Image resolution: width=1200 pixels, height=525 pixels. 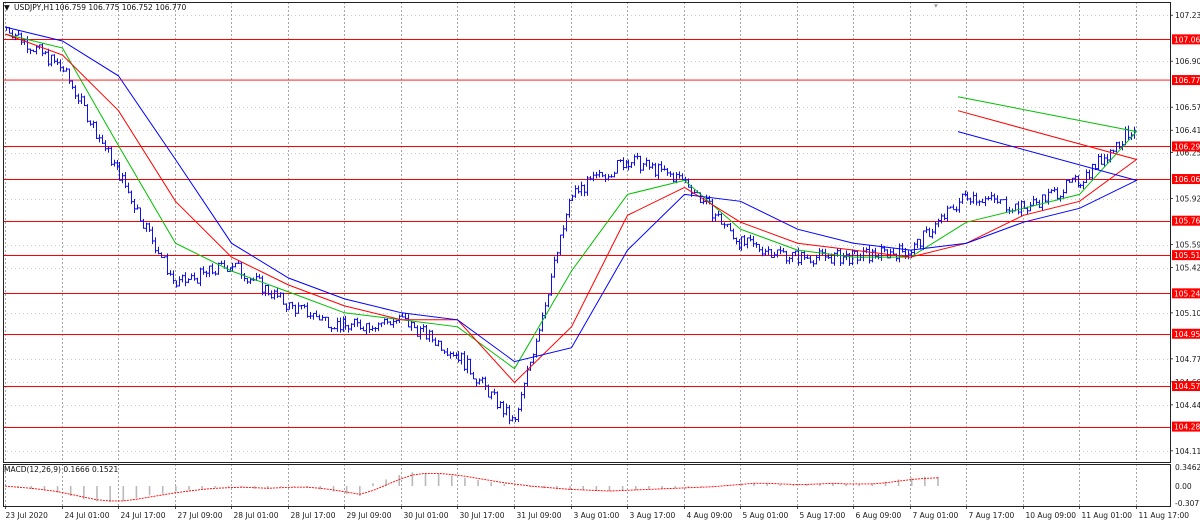 I want to click on level-tag-label: 106.294, so click(x=1187, y=146).